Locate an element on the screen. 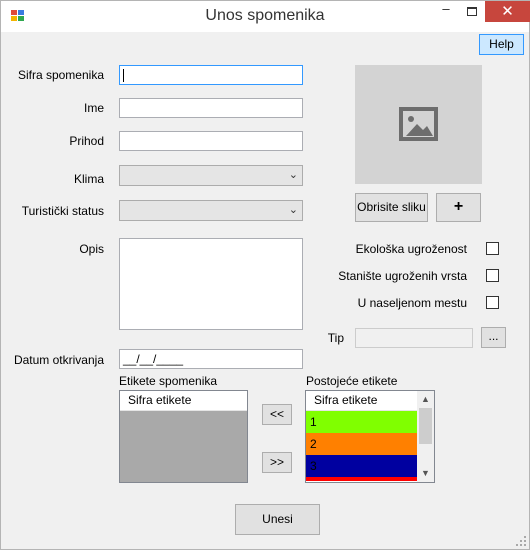 The height and width of the screenshot is (550, 530). maximize-icon is located at coordinates (472, 11).